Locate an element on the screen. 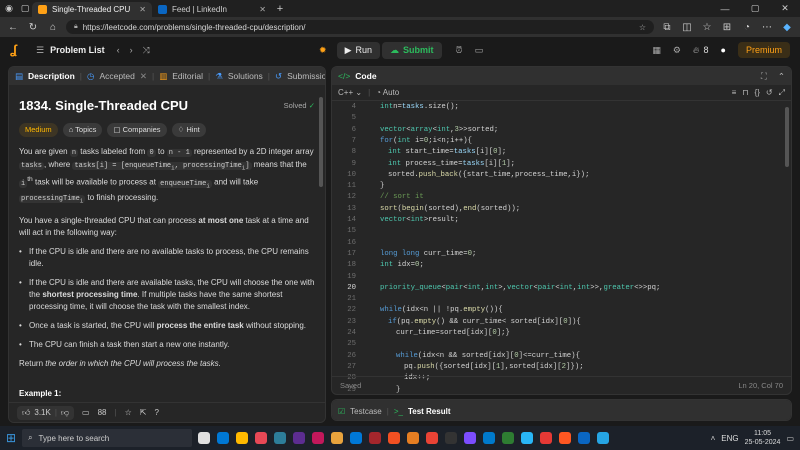 The image size is (800, 450). next-problem-icon: › is located at coordinates (131, 50).